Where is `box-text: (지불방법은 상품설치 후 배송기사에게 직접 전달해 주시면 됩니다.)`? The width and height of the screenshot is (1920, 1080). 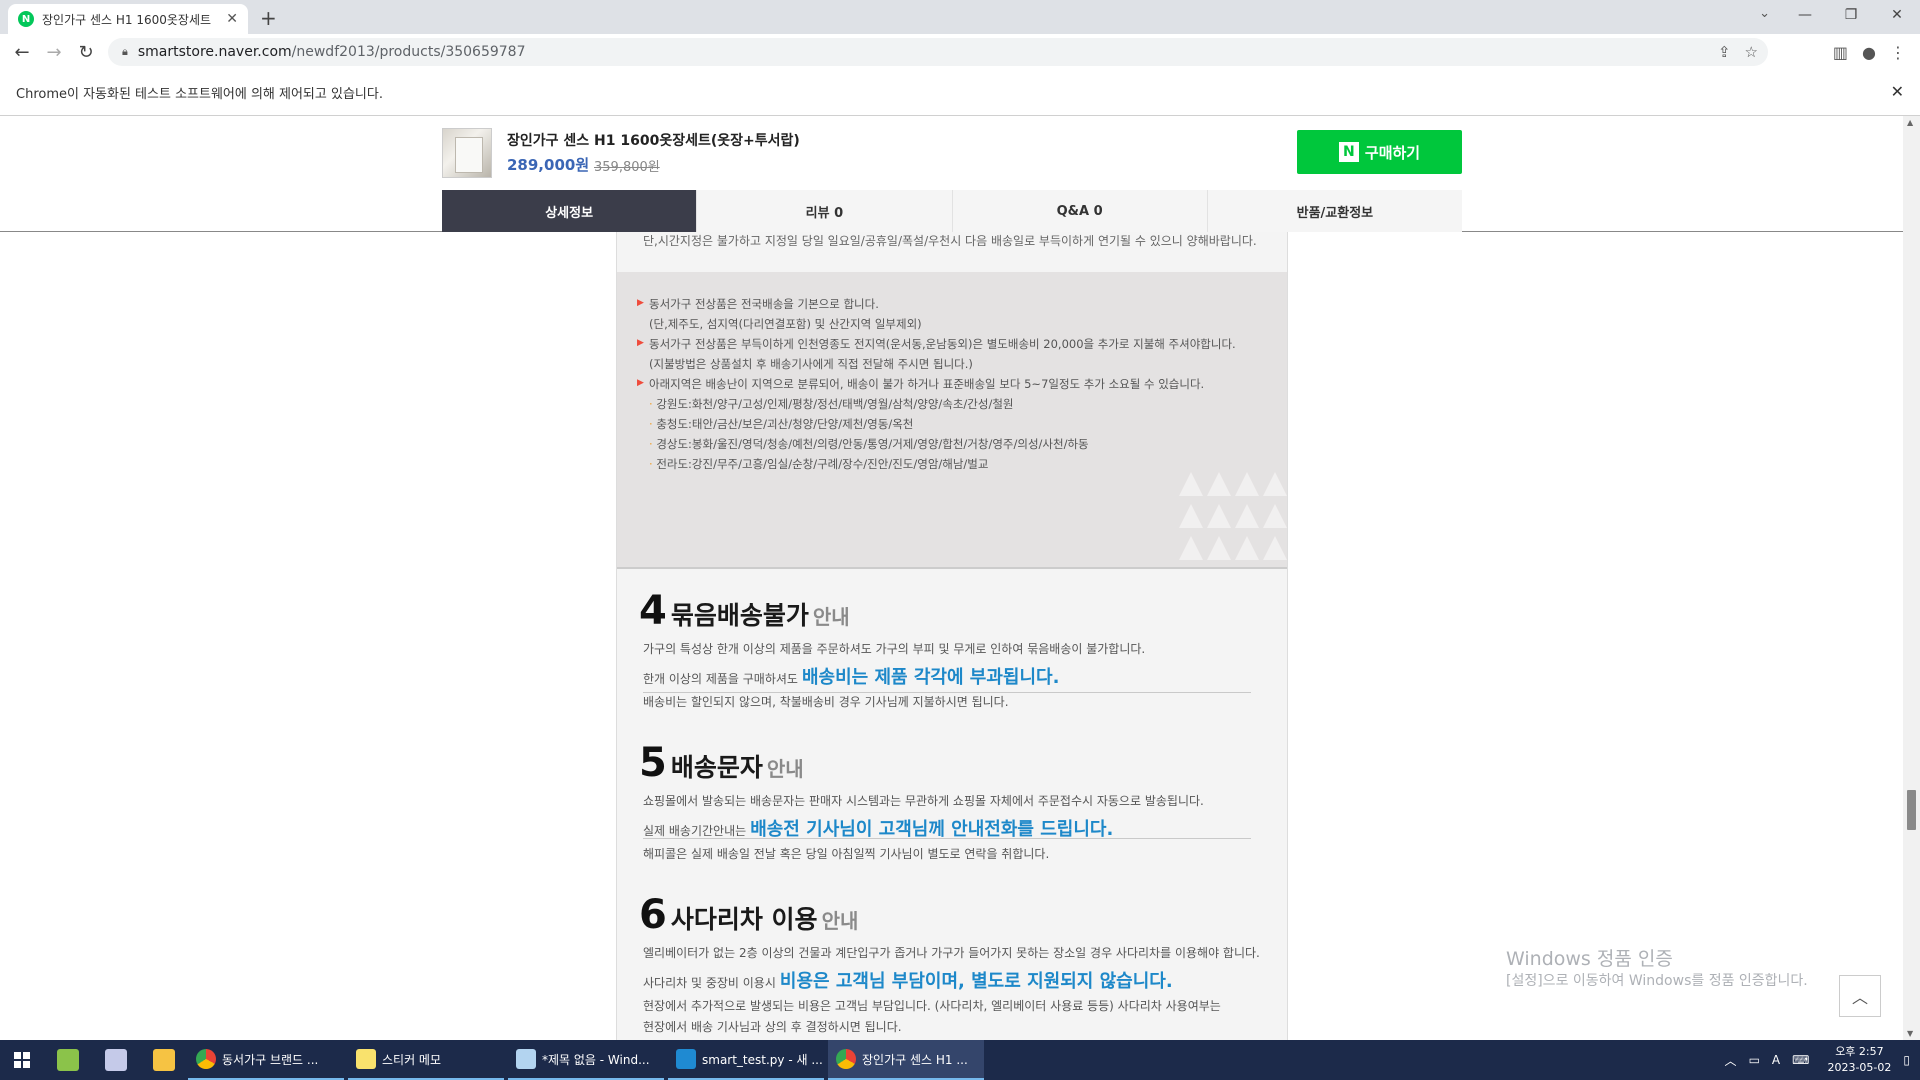
box-text: (지불방법은 상품설치 후 배송기사에게 직접 전달해 주시면 됩니다.) is located at coordinates (811, 364).